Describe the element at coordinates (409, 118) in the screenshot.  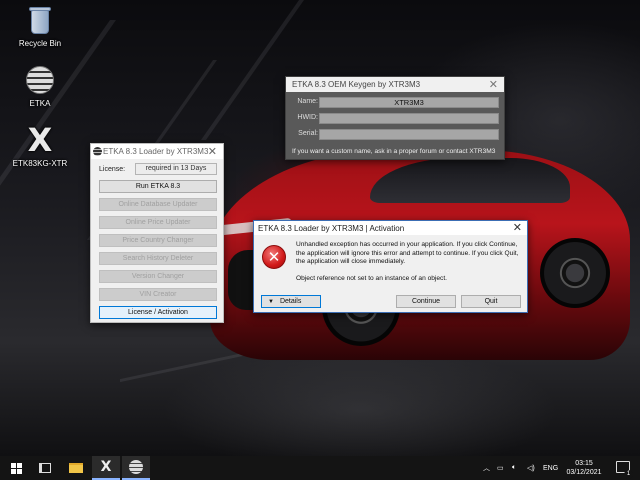
I see `keygen-hwid-field` at that location.